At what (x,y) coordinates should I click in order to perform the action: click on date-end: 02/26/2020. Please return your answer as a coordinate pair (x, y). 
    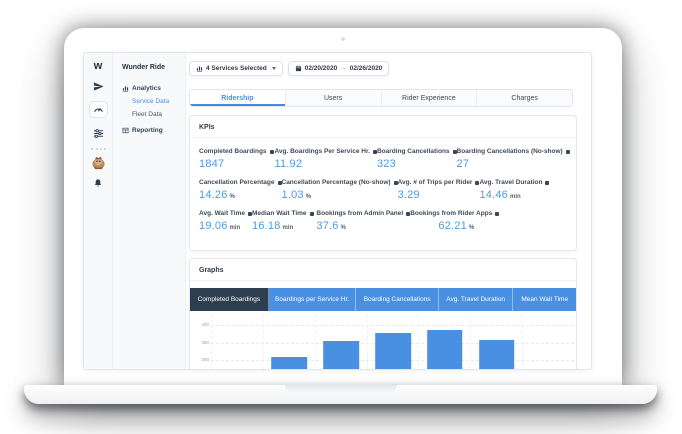
    Looking at the image, I should click on (366, 68).